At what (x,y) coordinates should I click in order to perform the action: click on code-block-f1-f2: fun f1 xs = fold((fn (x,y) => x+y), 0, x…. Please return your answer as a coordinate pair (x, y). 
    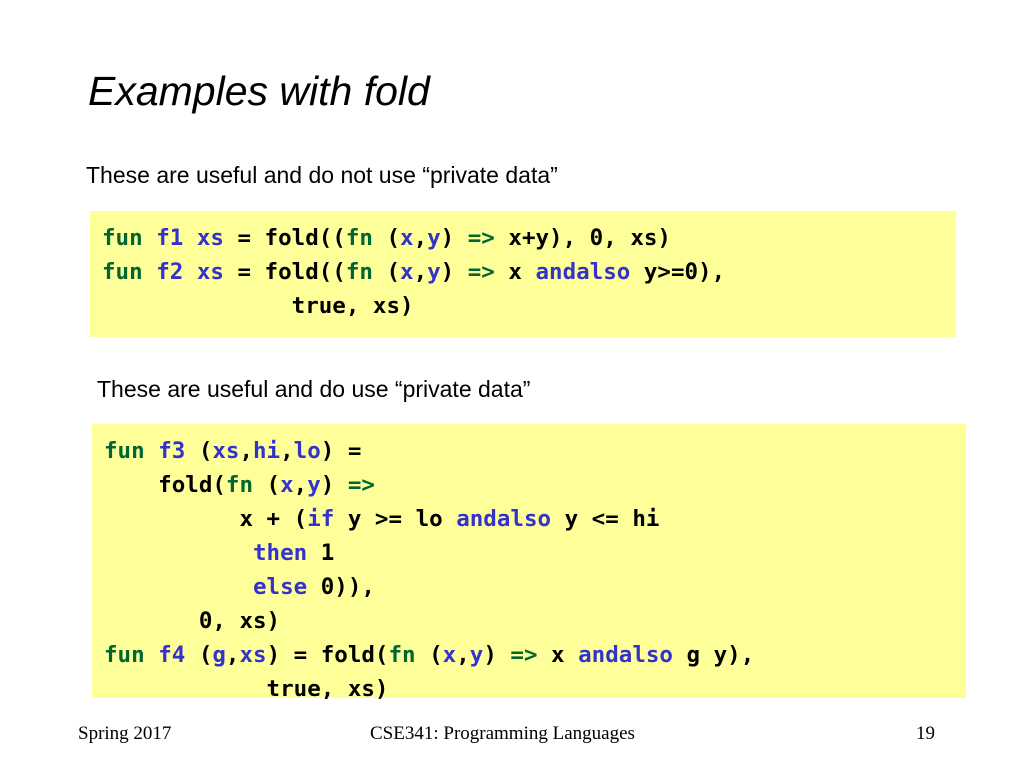
    Looking at the image, I should click on (523, 274).